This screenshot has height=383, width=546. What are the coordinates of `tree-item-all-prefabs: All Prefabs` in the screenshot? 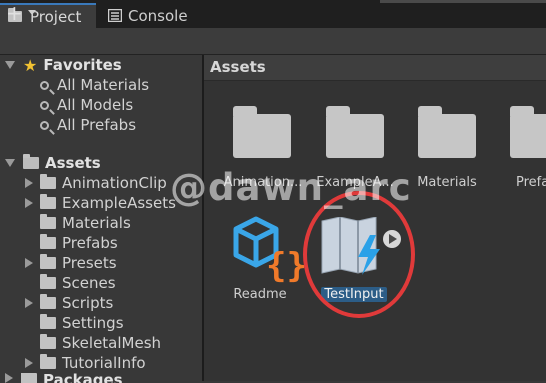 It's located at (101, 125).